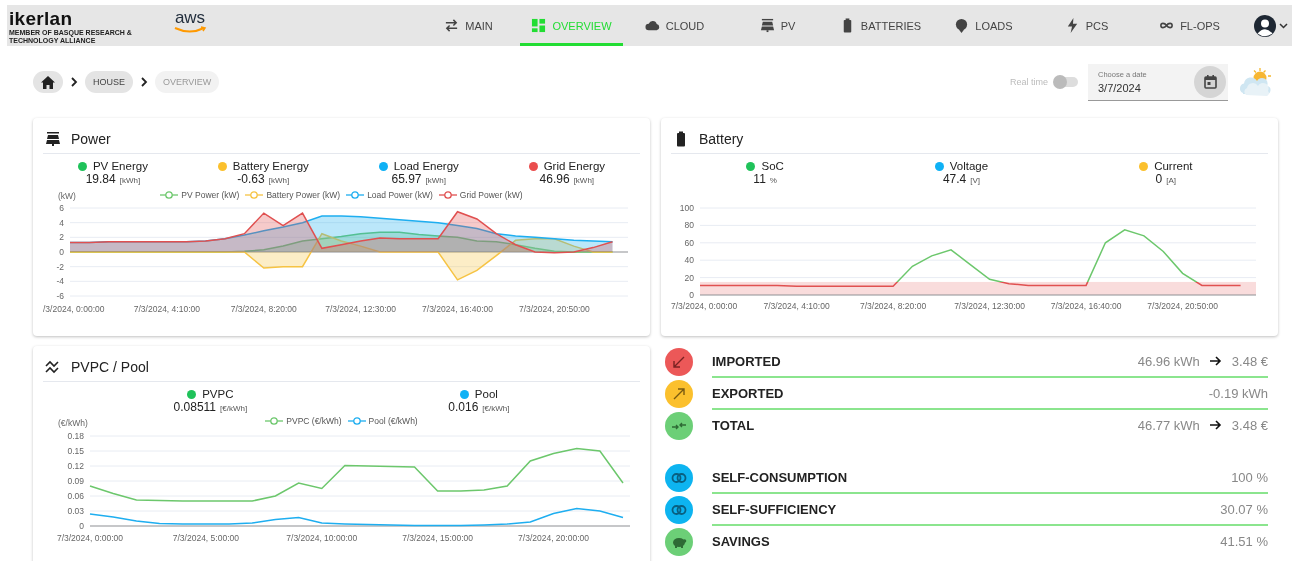 The height and width of the screenshot is (561, 1292). I want to click on stat-label: Voltage, so click(969, 166).